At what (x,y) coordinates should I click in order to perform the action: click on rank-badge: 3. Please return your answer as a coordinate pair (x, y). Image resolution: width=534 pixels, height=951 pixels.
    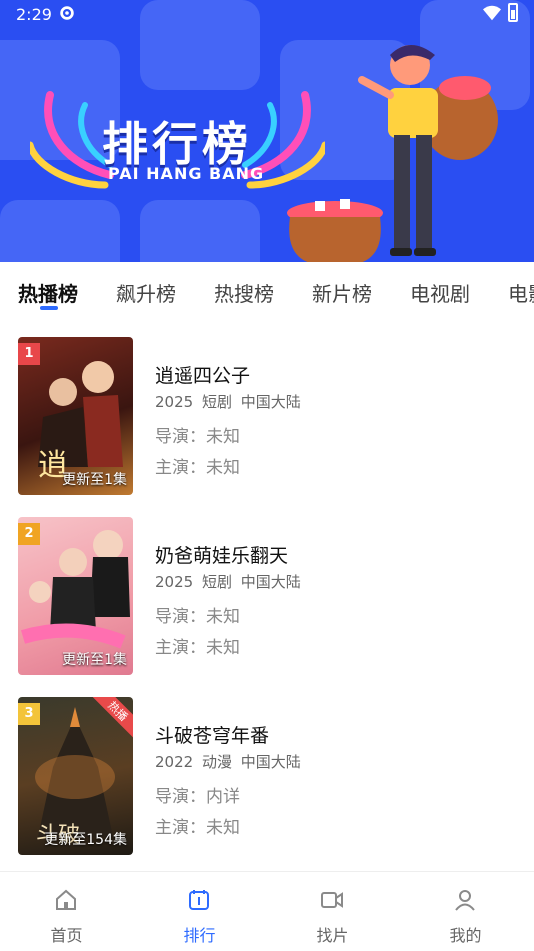
    Looking at the image, I should click on (29, 714).